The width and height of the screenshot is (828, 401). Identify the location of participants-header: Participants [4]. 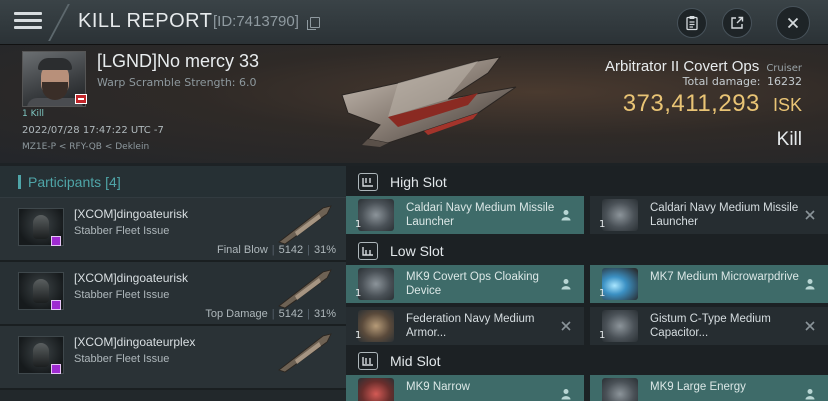
(173, 182).